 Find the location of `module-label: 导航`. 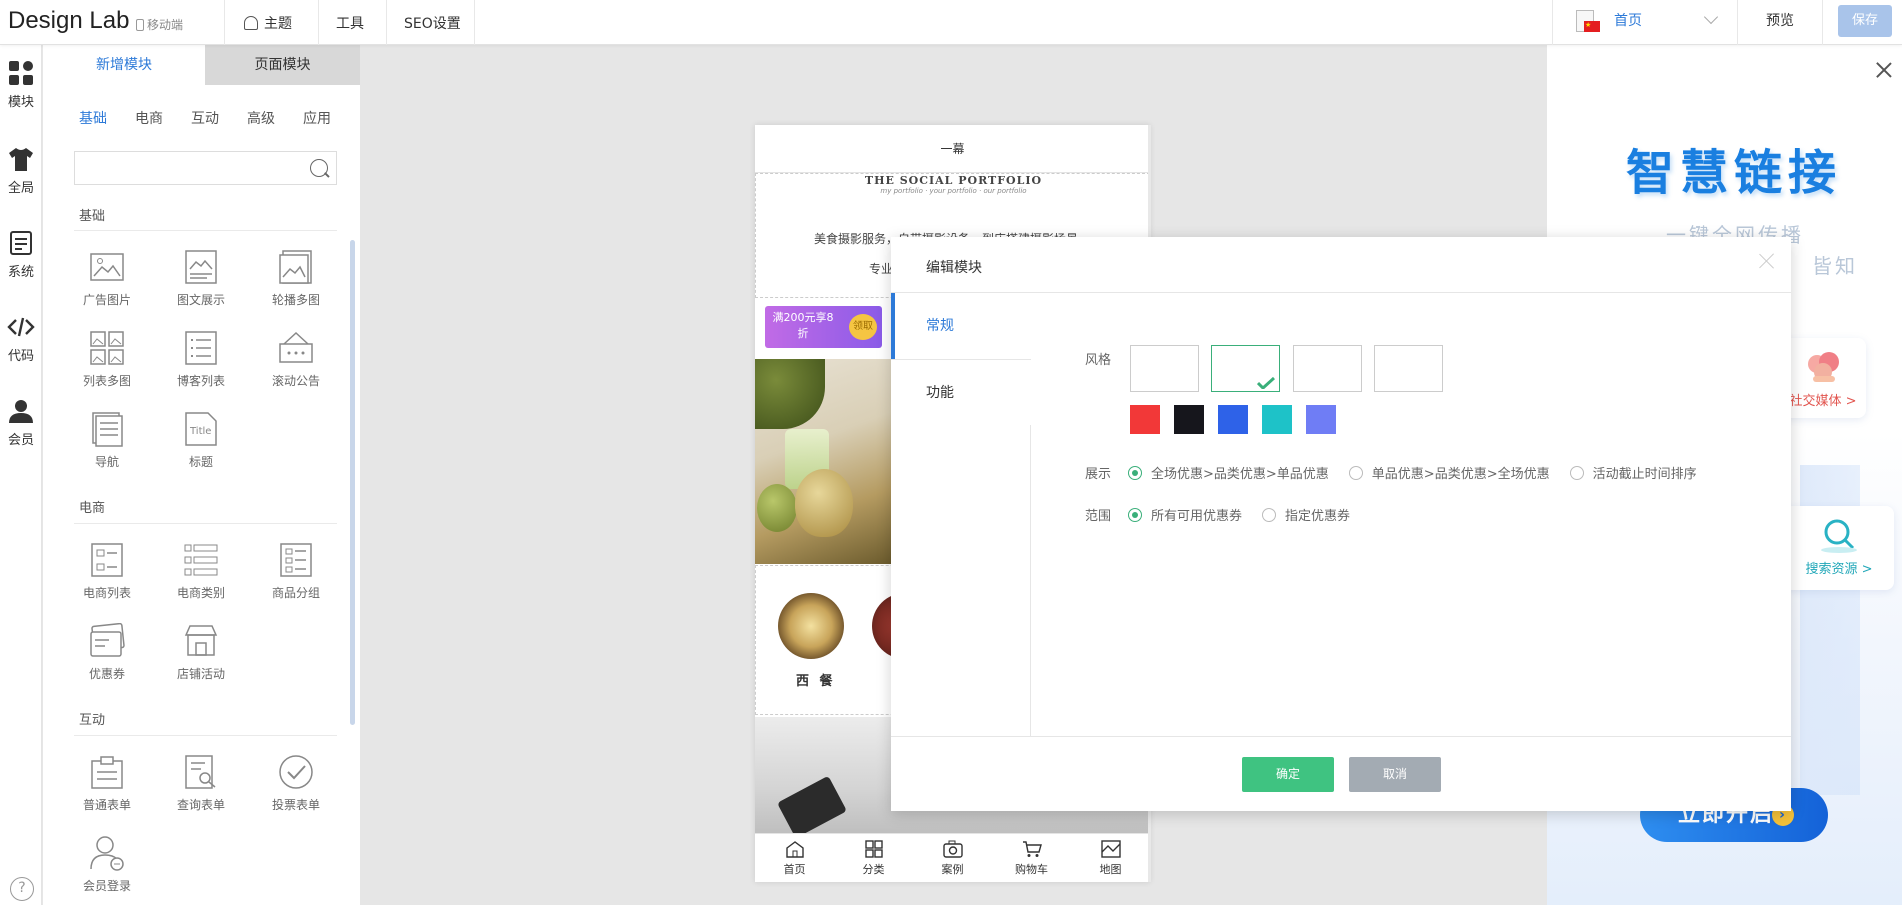

module-label: 导航 is located at coordinates (106, 462).